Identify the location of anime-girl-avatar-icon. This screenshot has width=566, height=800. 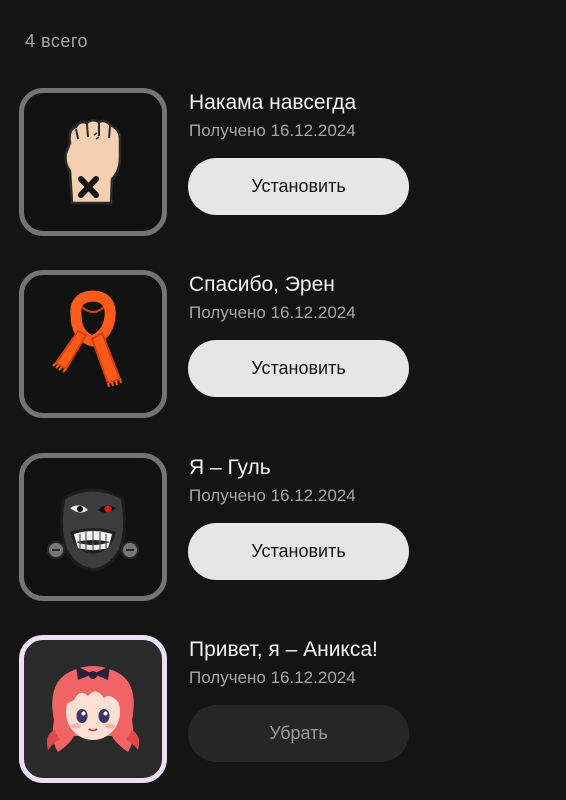
(93, 709).